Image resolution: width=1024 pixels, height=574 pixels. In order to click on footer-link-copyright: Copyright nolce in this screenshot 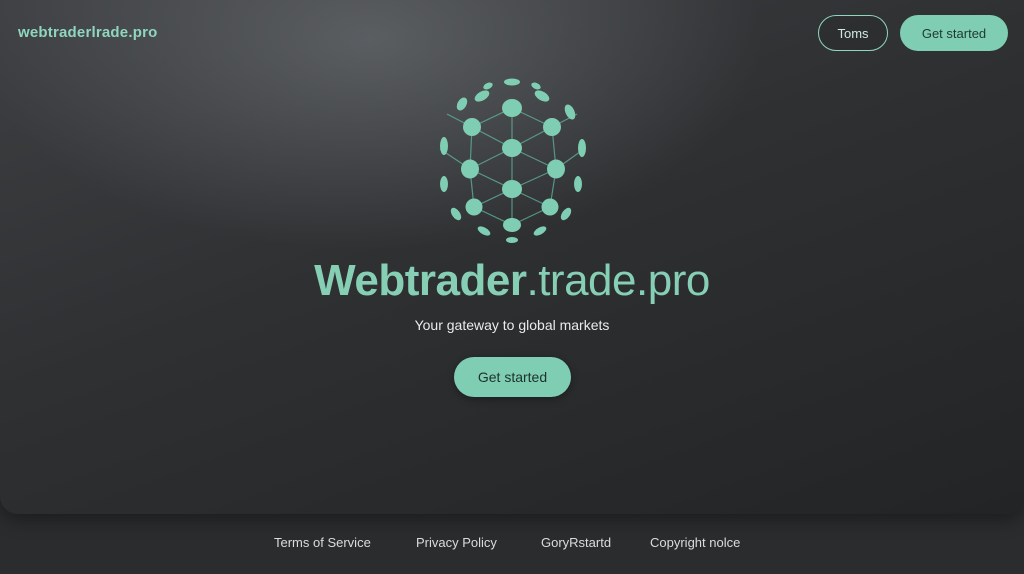, I will do `click(695, 542)`.